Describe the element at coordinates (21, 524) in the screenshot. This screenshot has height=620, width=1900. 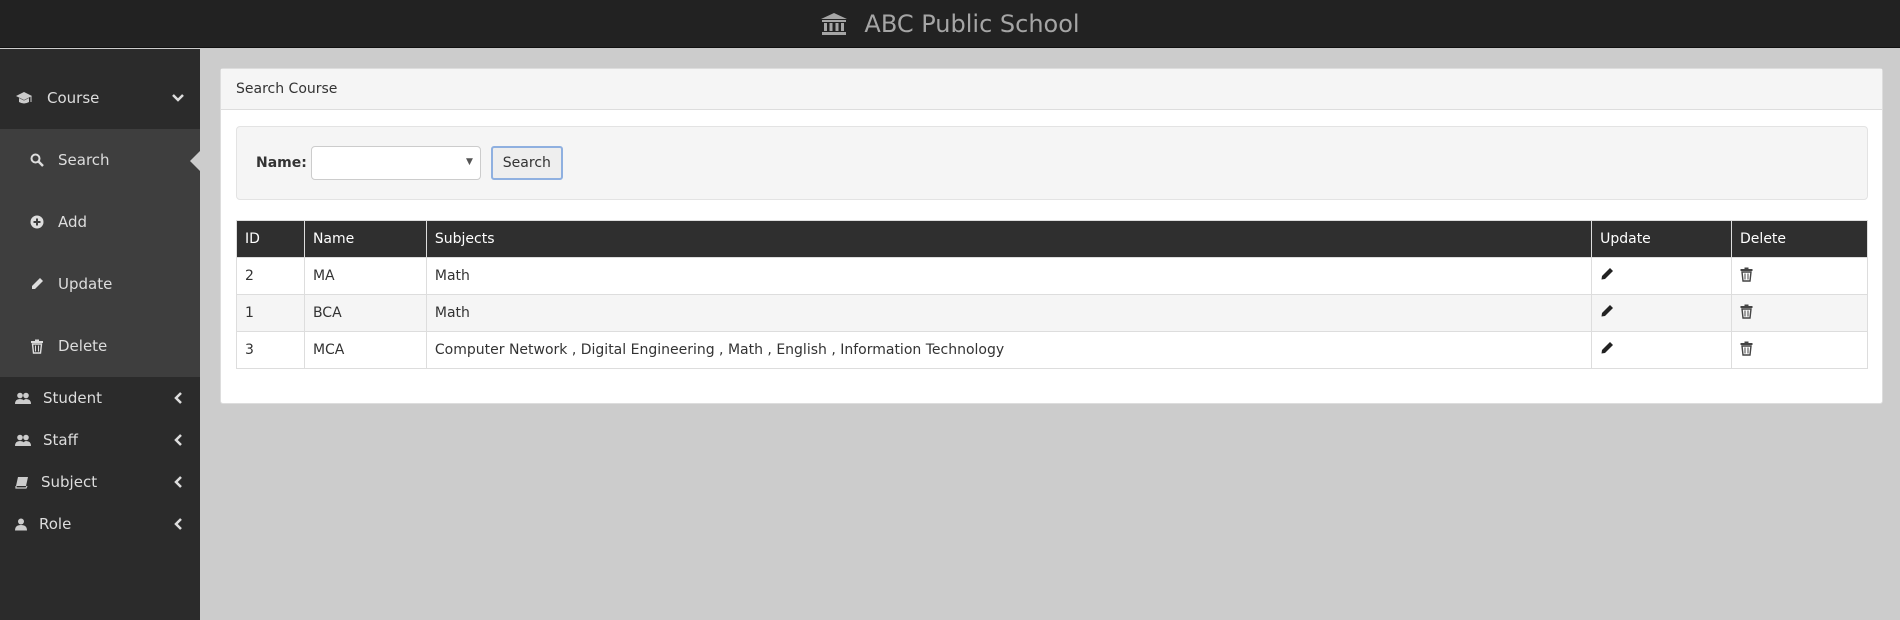
I see `user-icon` at that location.